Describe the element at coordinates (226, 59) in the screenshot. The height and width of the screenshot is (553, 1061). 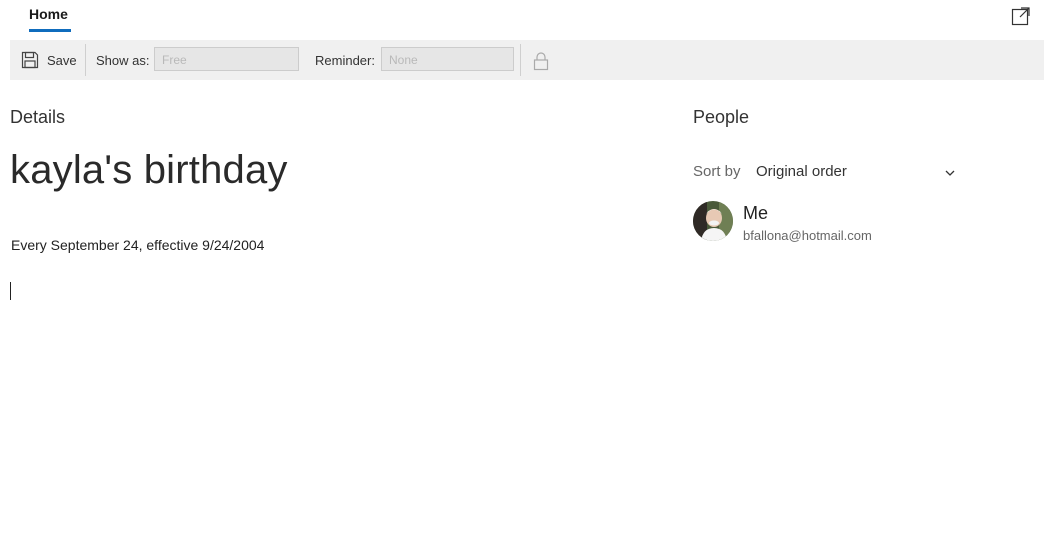
I see `show-as-dropdown: Free` at that location.